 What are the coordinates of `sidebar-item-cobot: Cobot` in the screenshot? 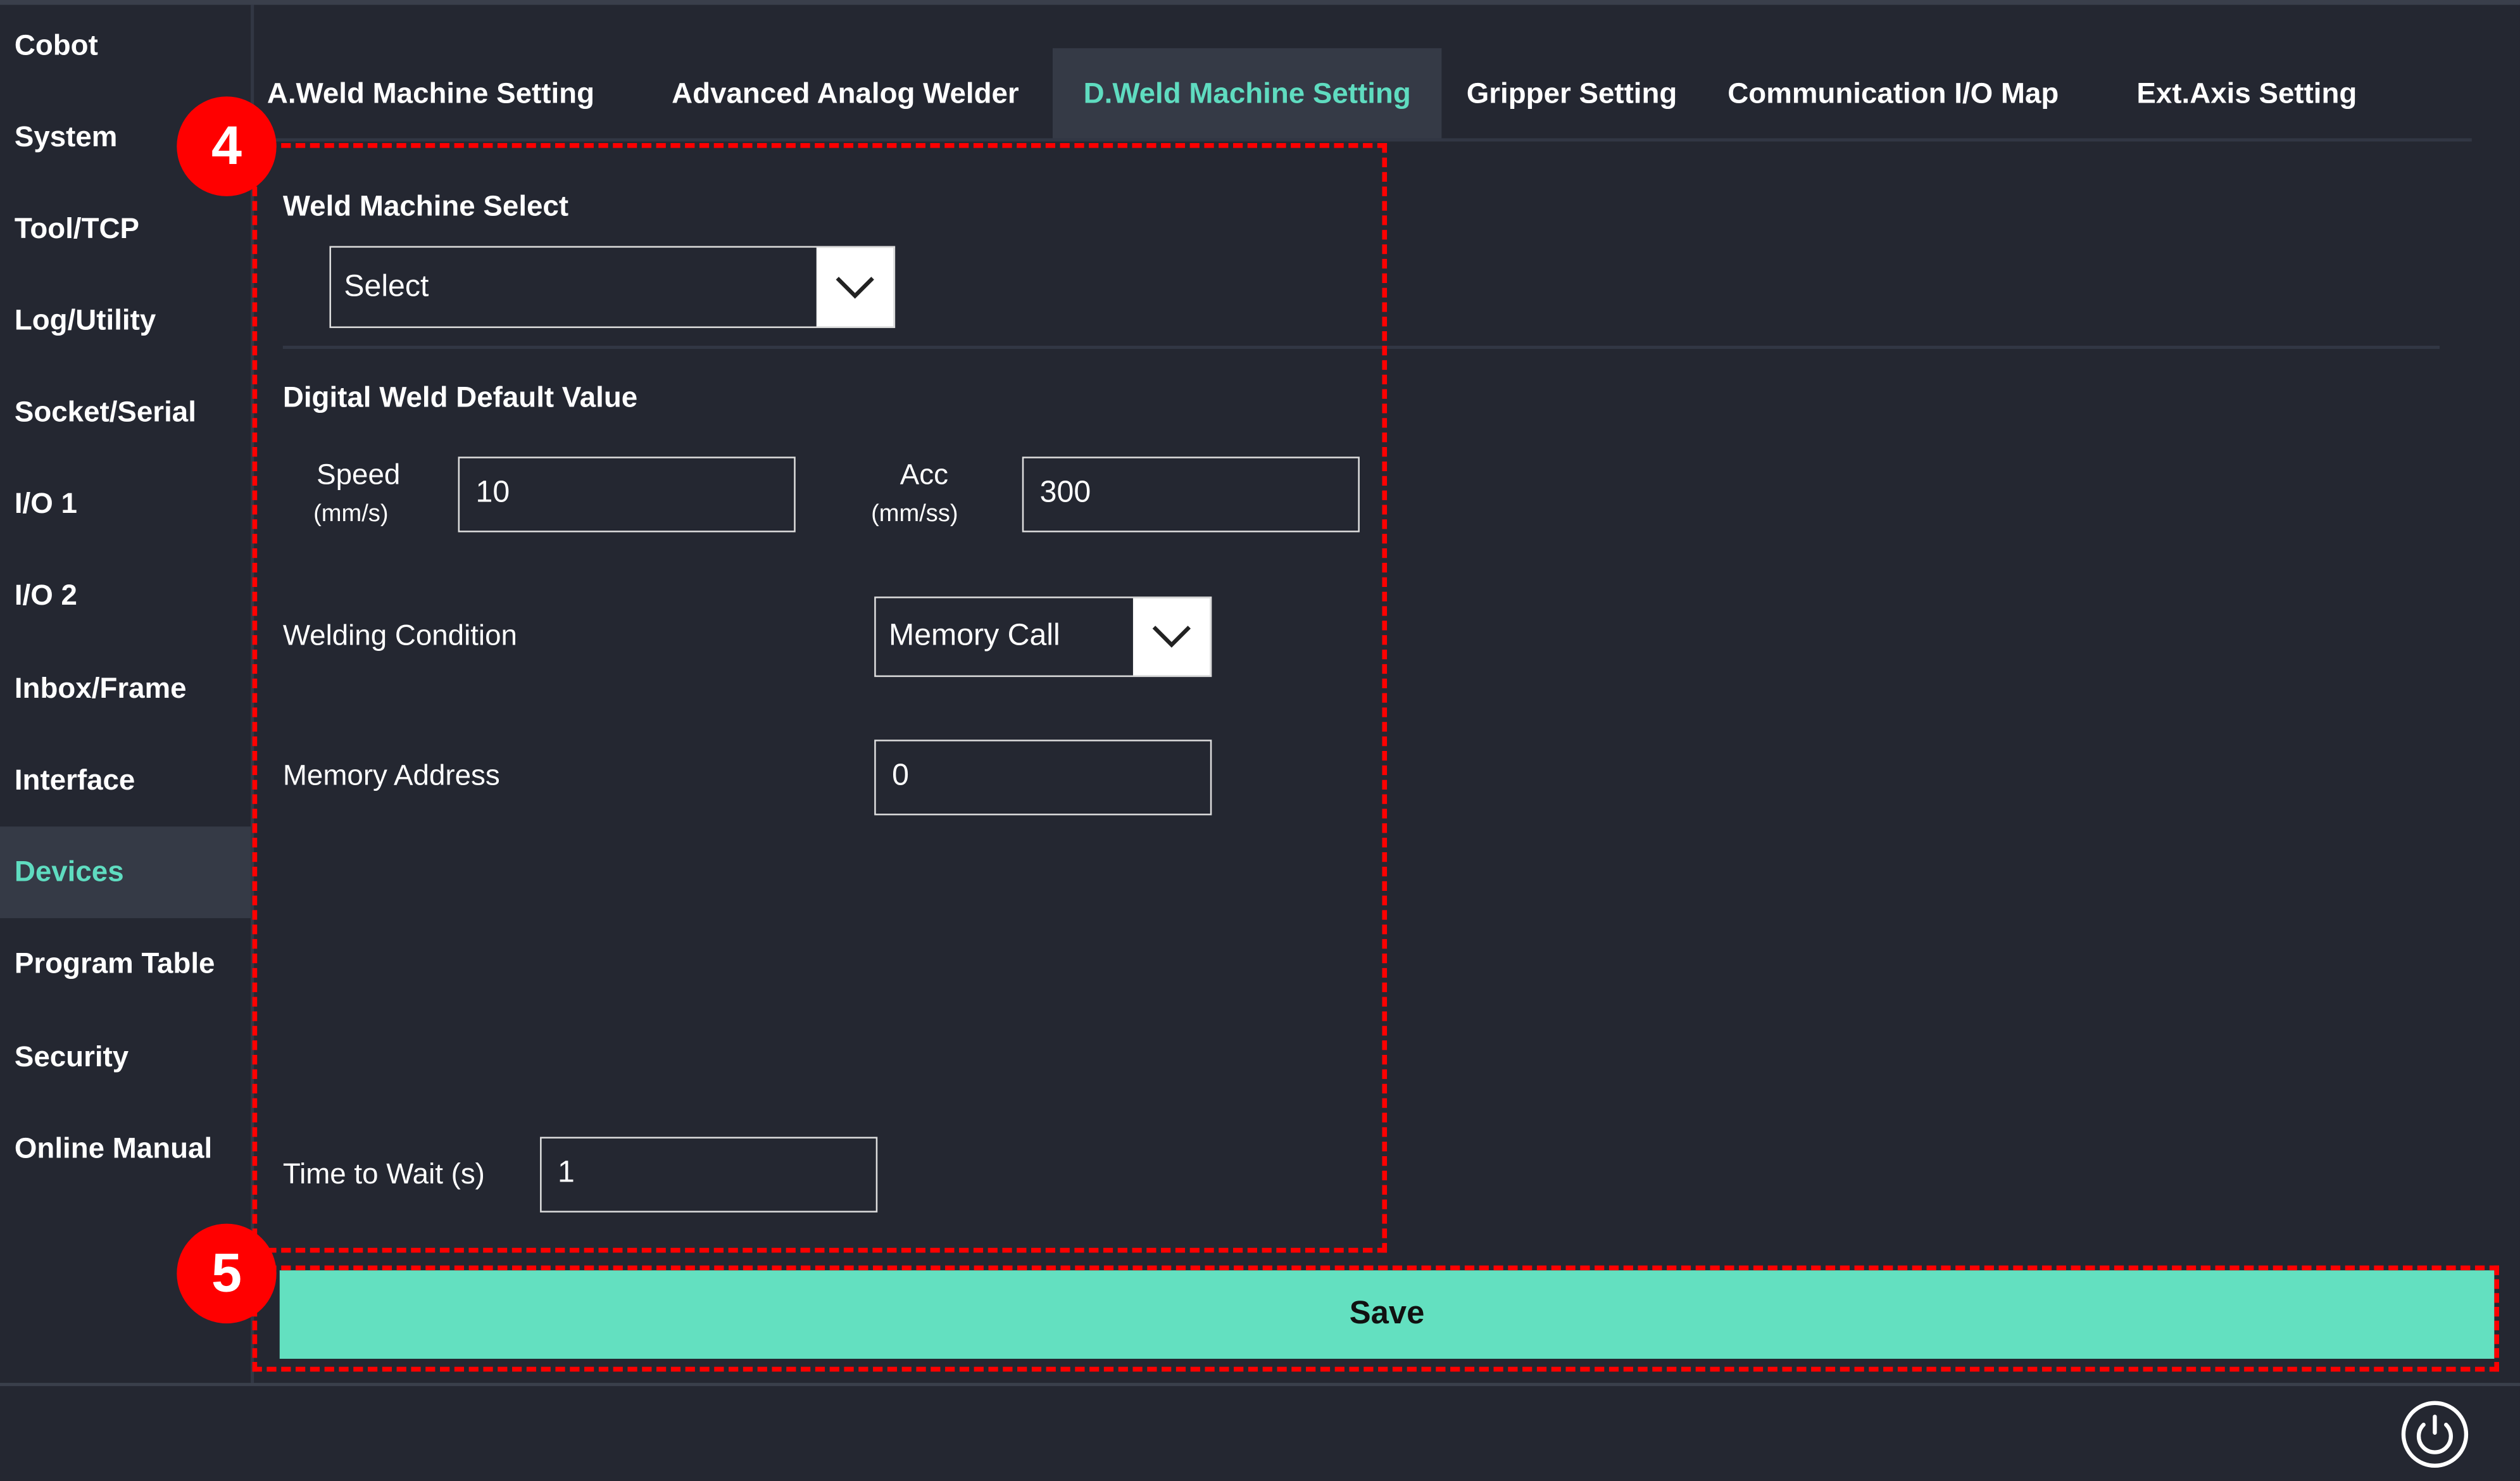 It's located at (125, 46).